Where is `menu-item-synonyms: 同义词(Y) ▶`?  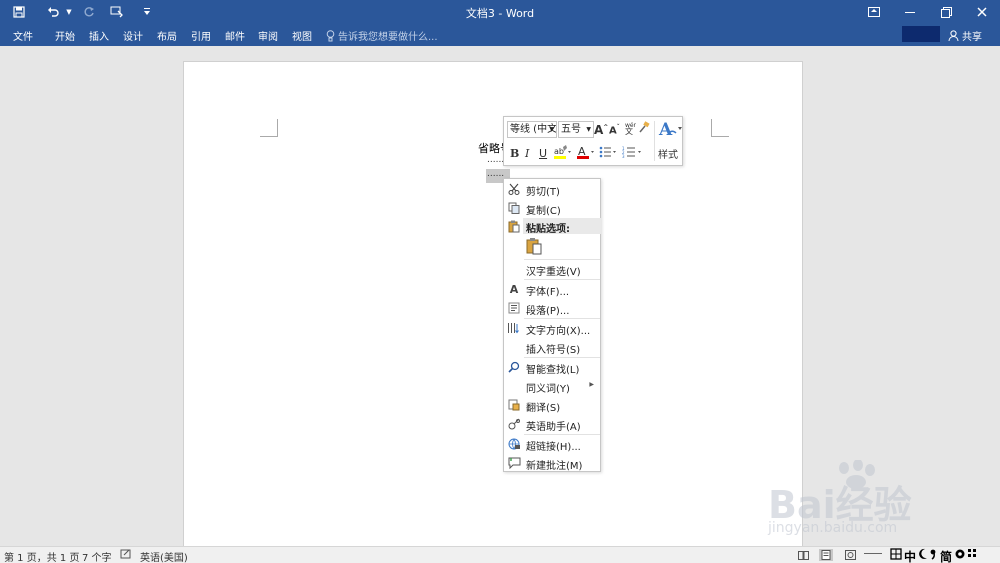 menu-item-synonyms: 同义词(Y) ▶ is located at coordinates (552, 386).